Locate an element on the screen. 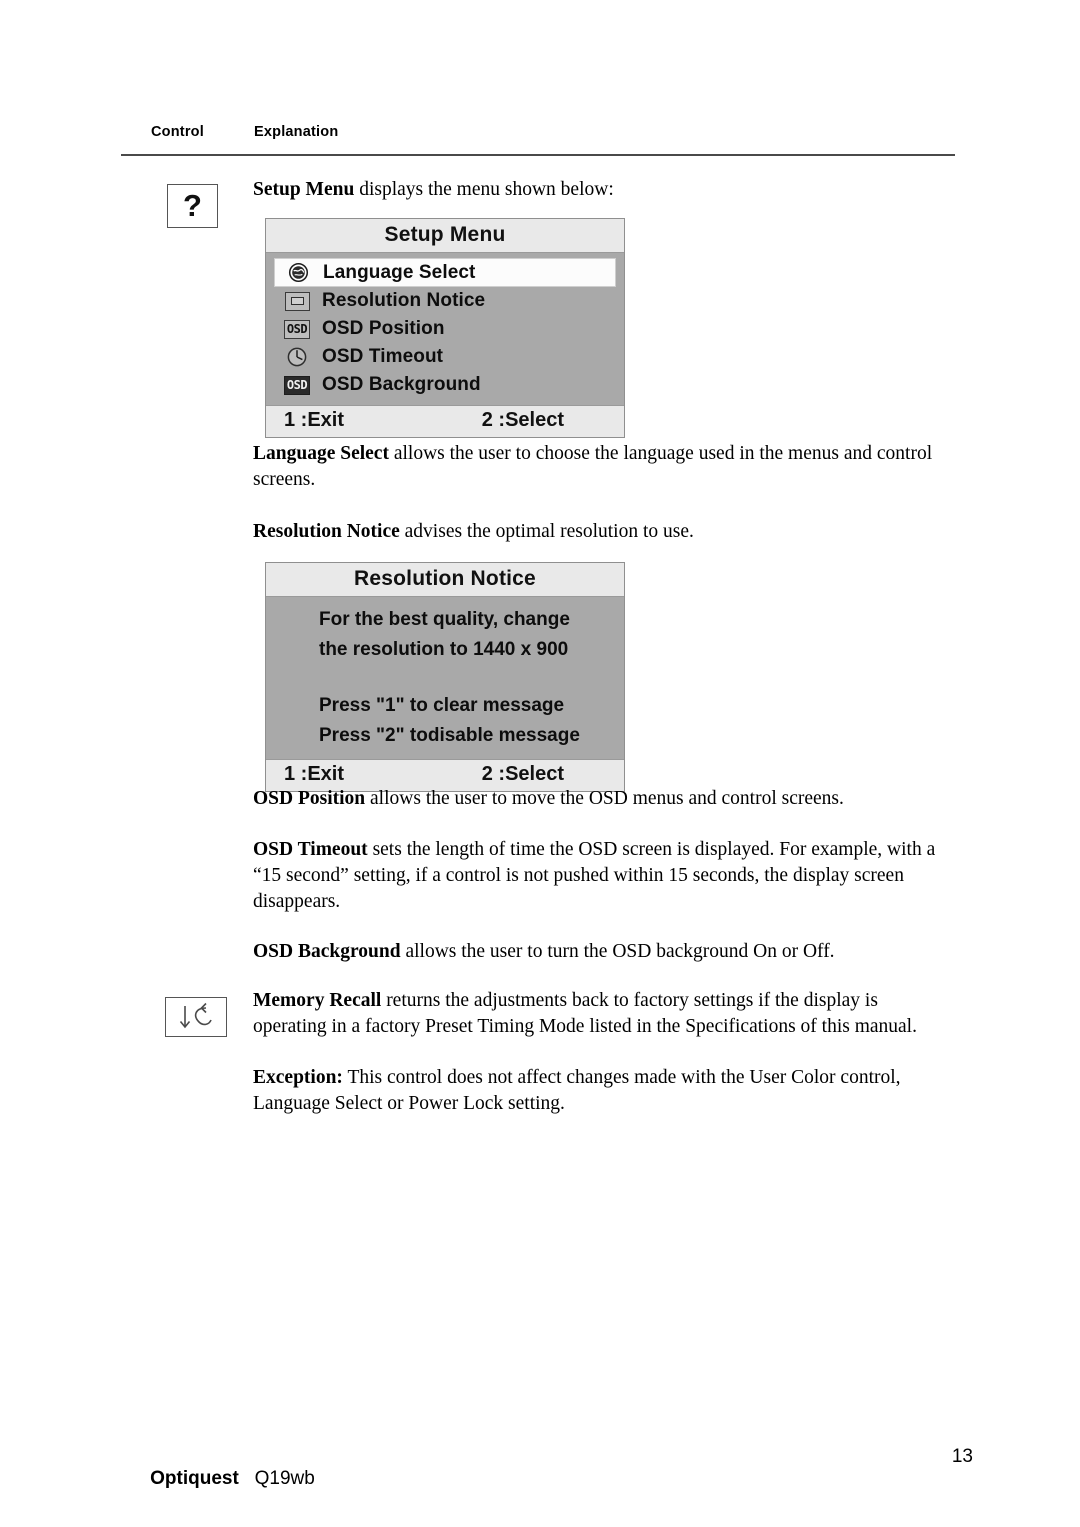 The image size is (1080, 1527). clock-icon is located at coordinates (297, 357).